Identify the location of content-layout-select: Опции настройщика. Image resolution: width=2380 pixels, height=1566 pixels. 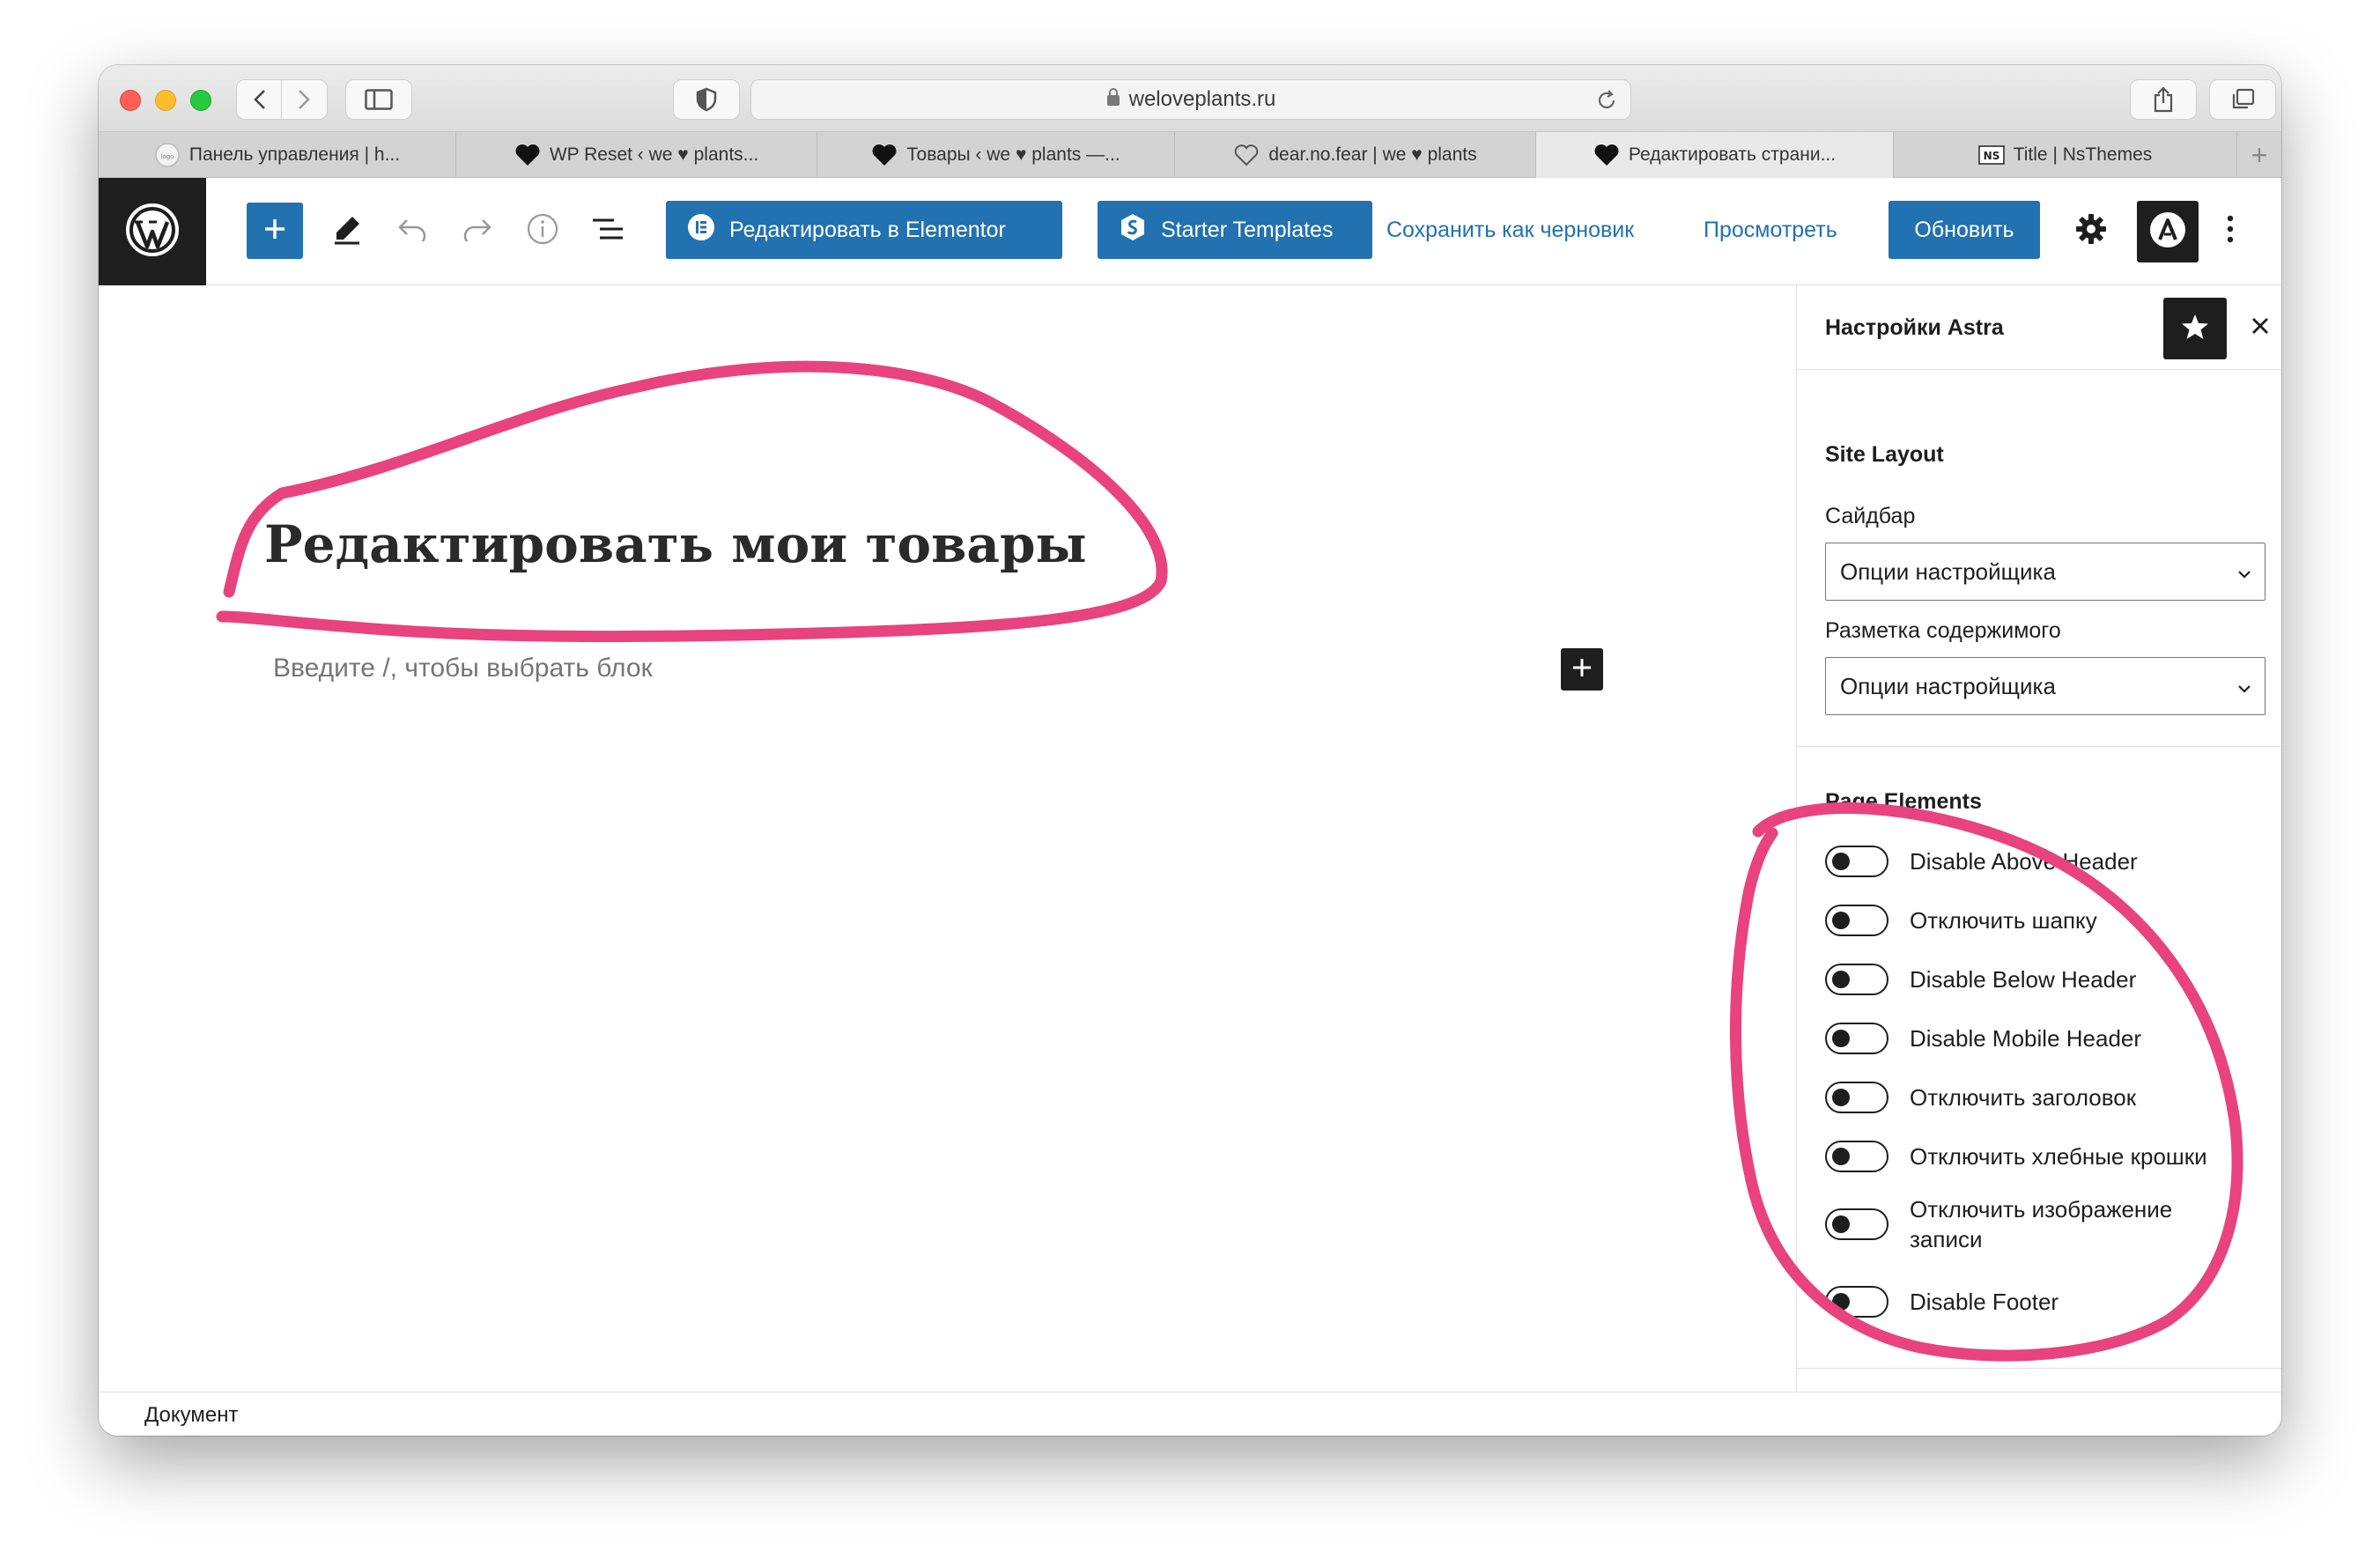
(2045, 686).